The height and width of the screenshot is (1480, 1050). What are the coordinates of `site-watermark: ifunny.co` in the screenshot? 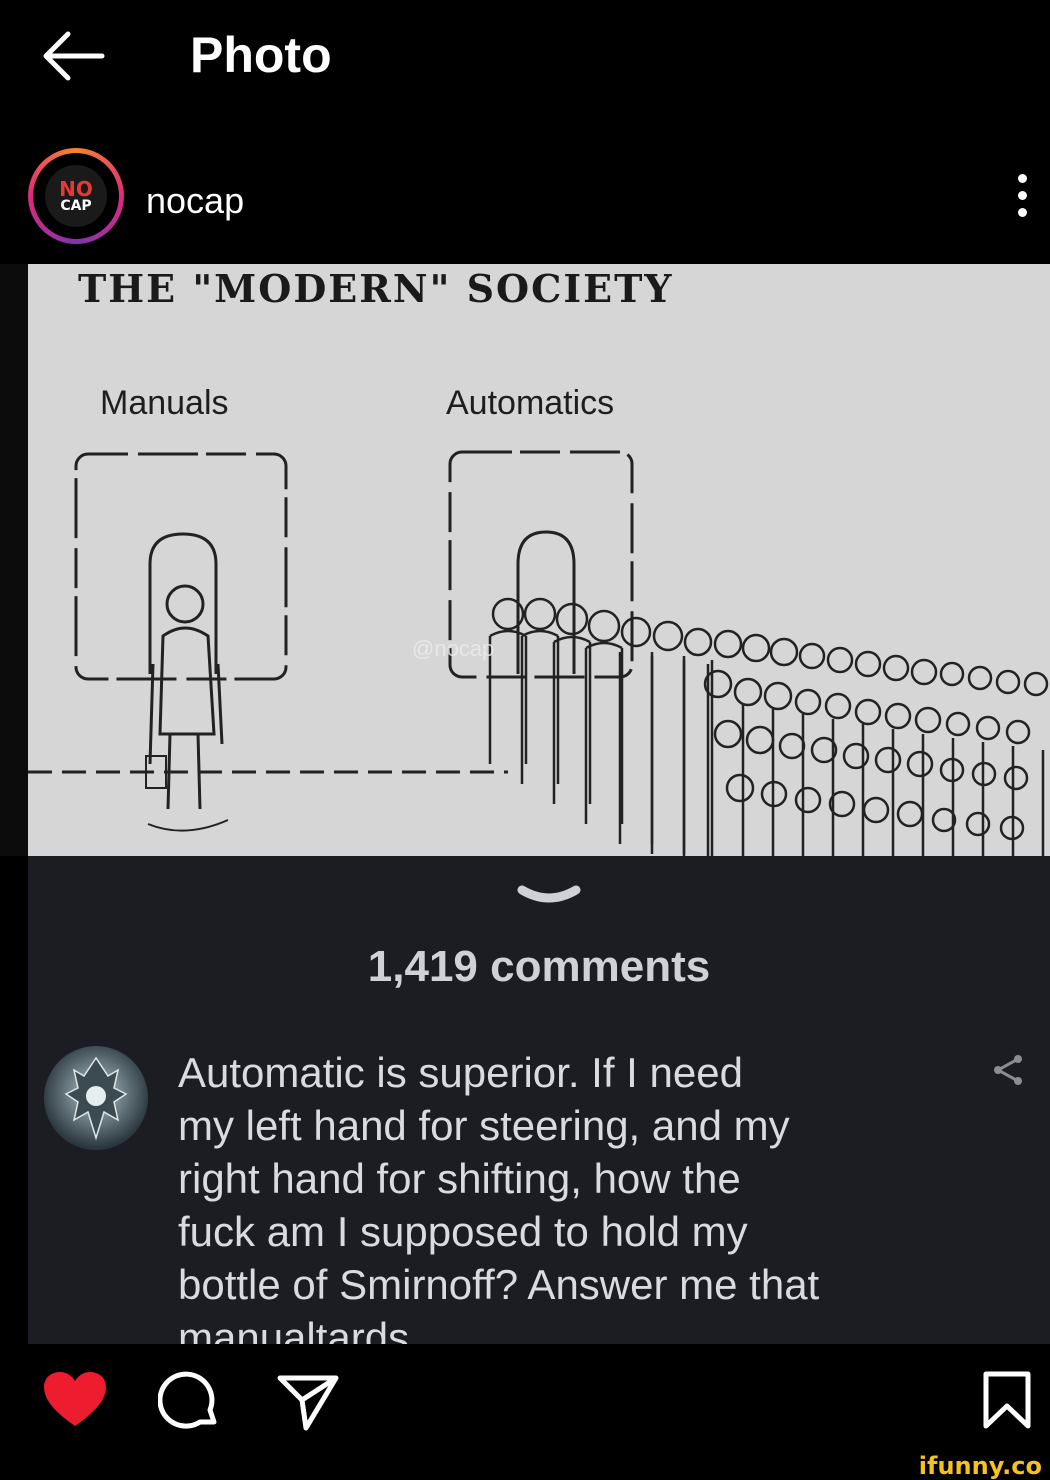 It's located at (980, 1466).